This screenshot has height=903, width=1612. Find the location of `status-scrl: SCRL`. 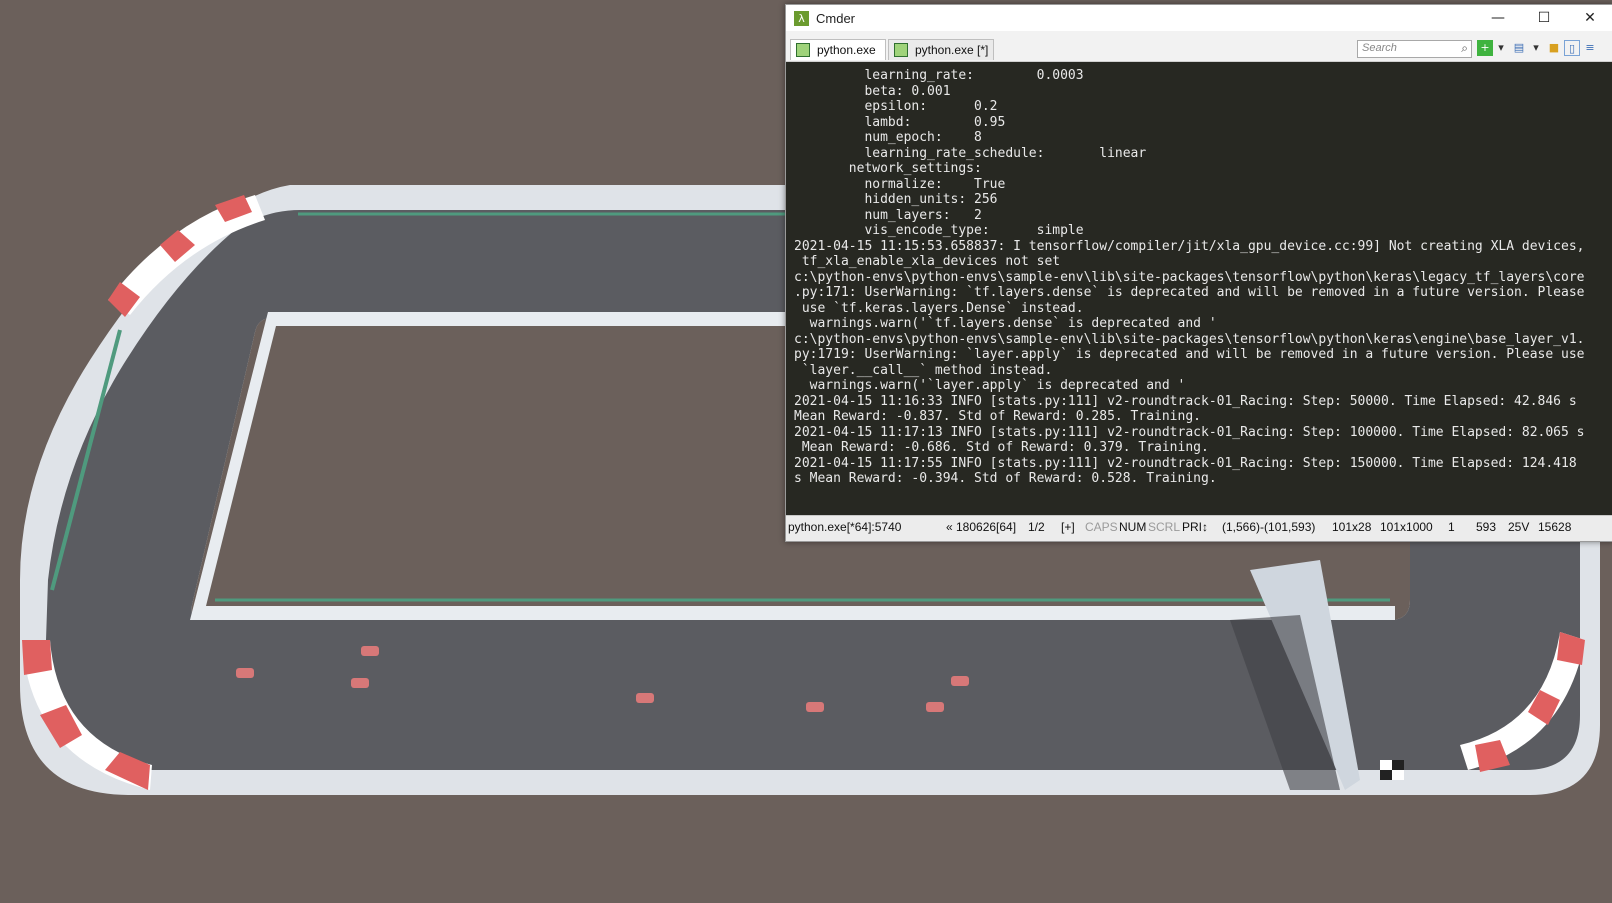

status-scrl: SCRL is located at coordinates (1164, 527).